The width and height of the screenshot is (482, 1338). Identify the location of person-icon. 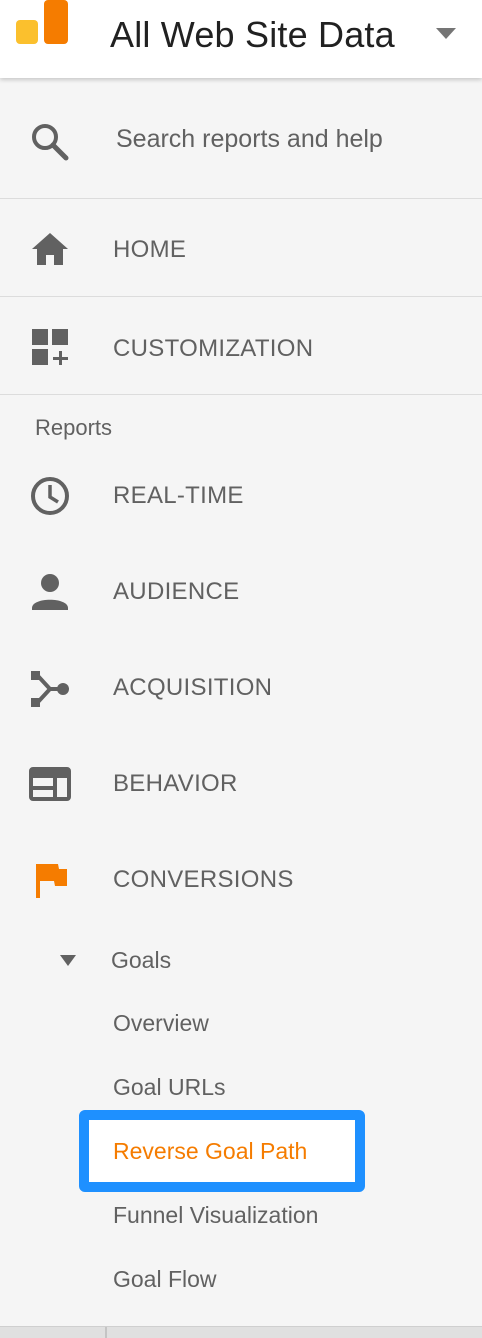
(50, 592).